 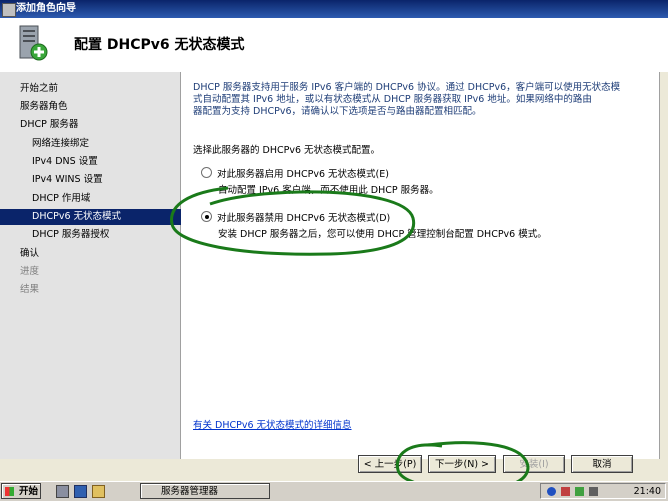 What do you see at coordinates (105, 144) in the screenshot?
I see `sidebar-item-network-binding: 网络连接绑定` at bounding box center [105, 144].